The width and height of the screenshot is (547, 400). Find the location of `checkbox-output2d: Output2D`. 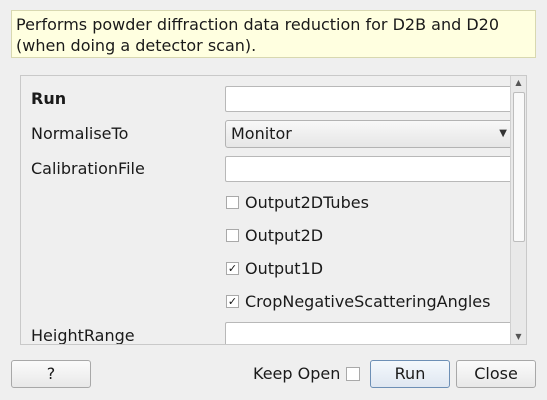

checkbox-output2d: Output2D is located at coordinates (274, 236).